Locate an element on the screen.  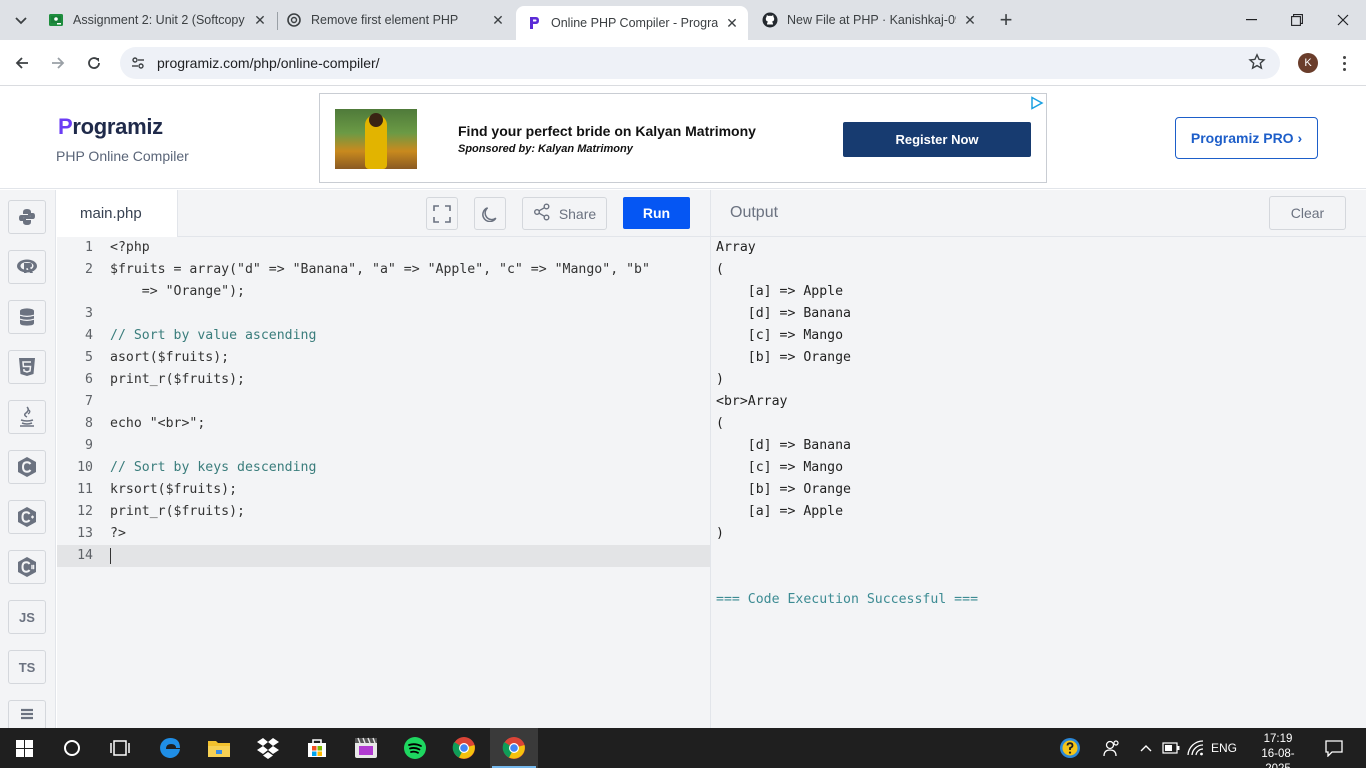
battery-icon is located at coordinates (1171, 748).